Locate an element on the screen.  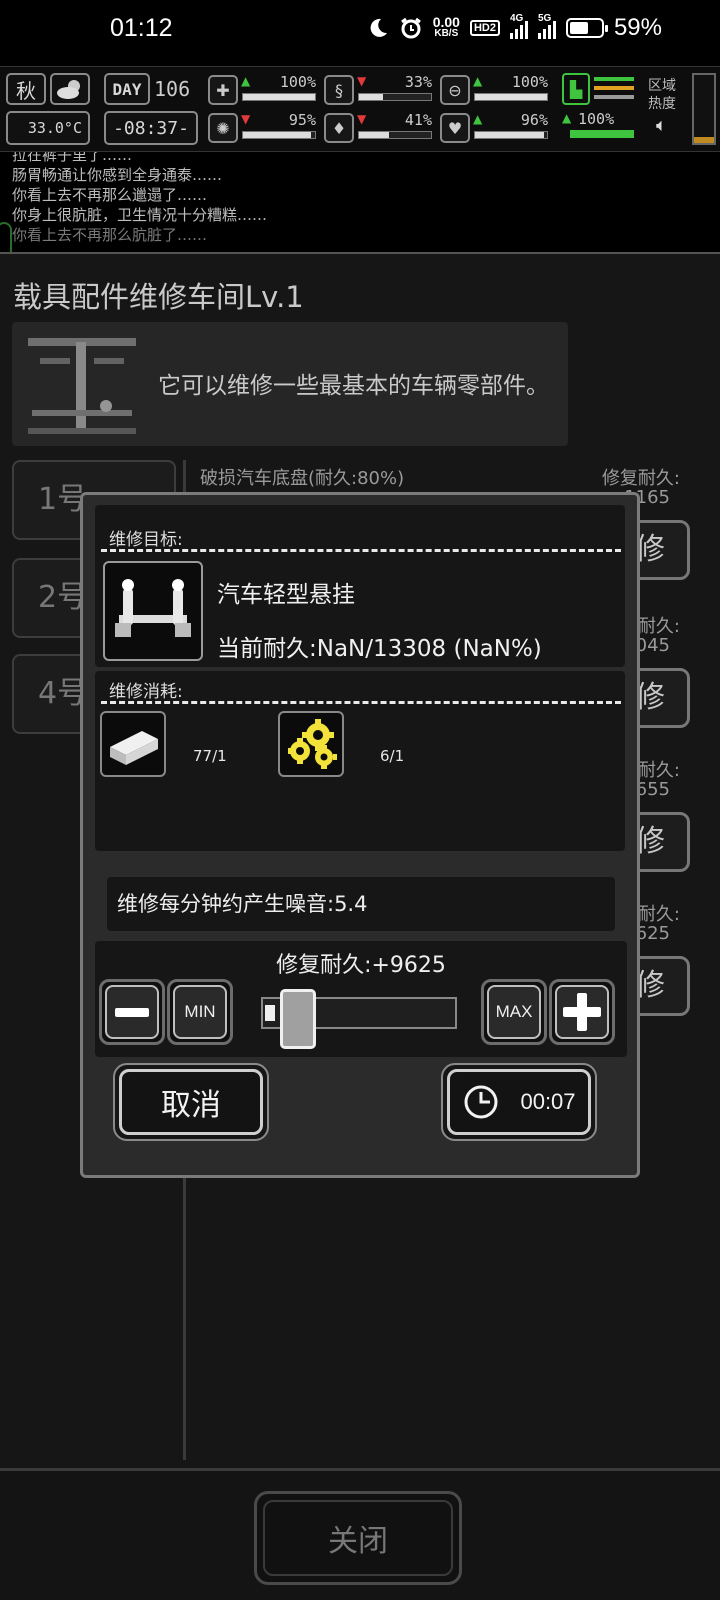
stomach-icon: § is located at coordinates (339, 90).